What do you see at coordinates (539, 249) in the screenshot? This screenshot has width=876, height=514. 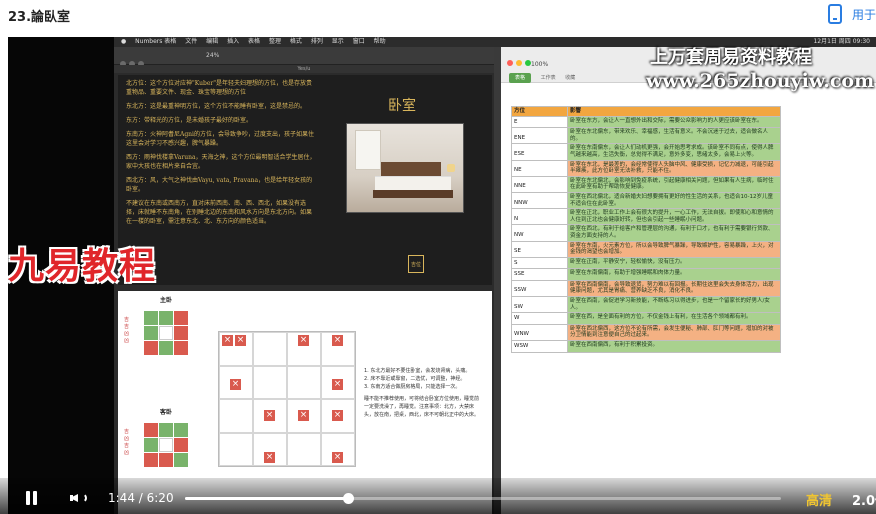 I see `direction-cell: SE` at bounding box center [539, 249].